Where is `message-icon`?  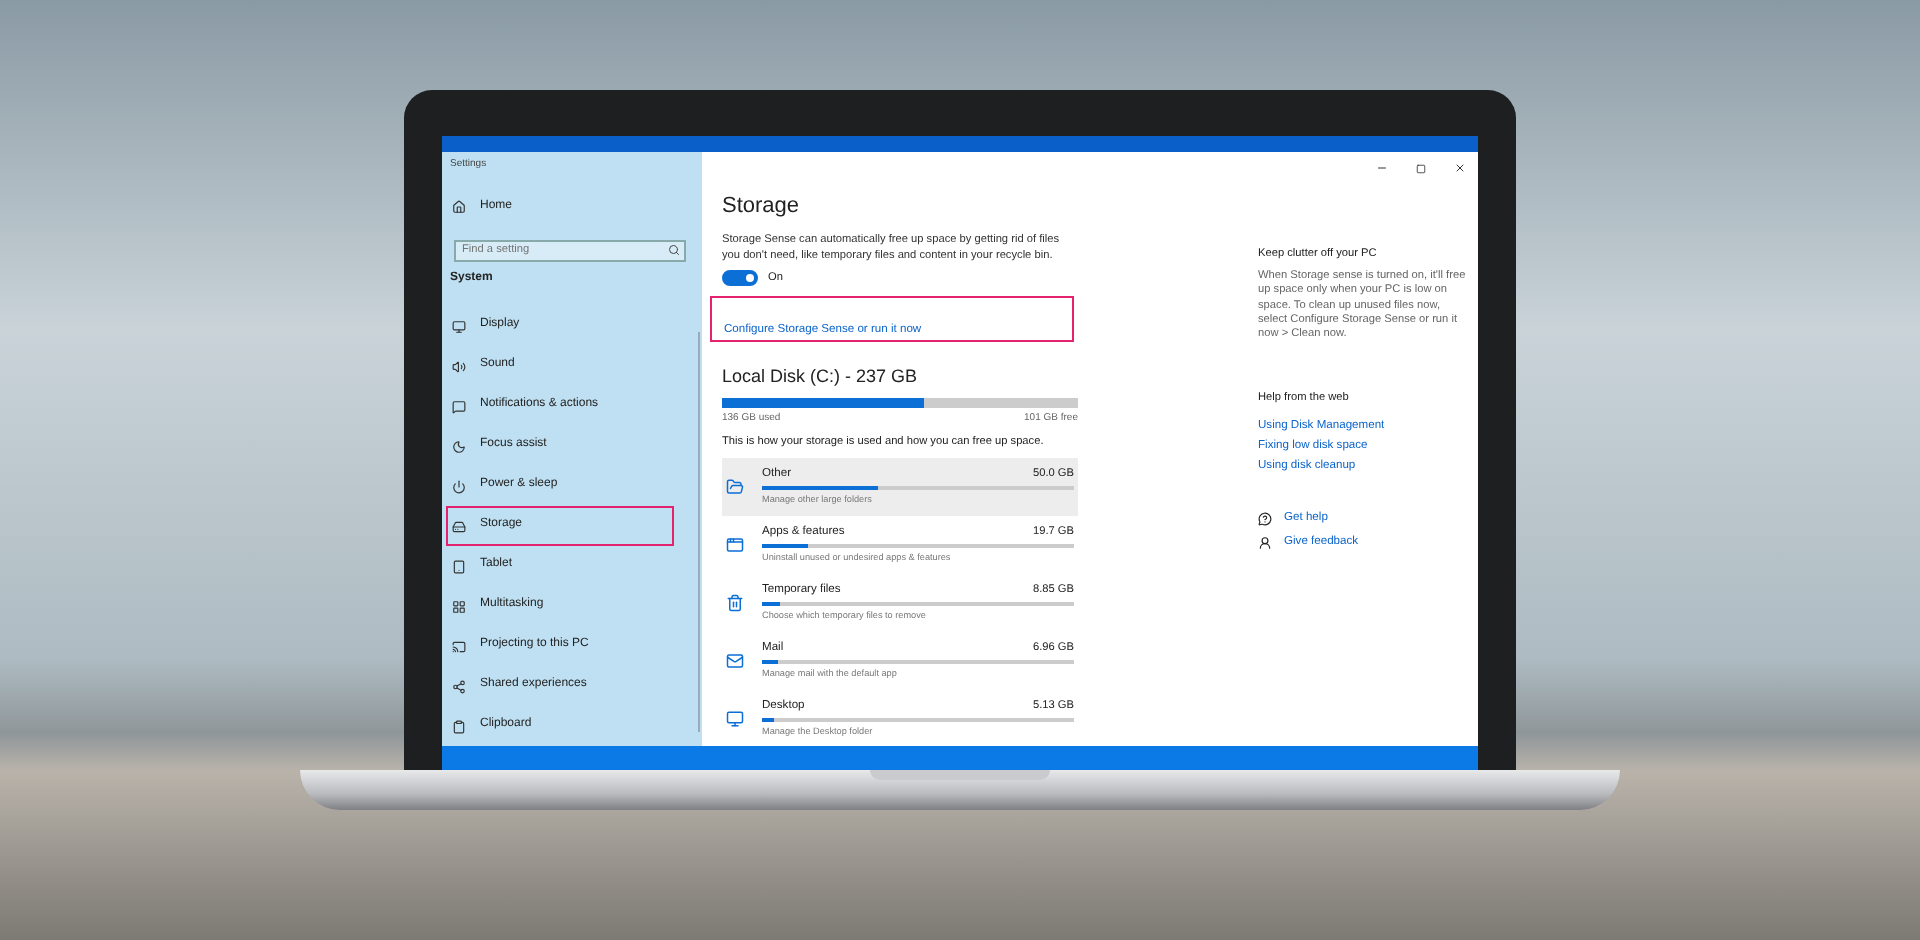 message-icon is located at coordinates (459, 406).